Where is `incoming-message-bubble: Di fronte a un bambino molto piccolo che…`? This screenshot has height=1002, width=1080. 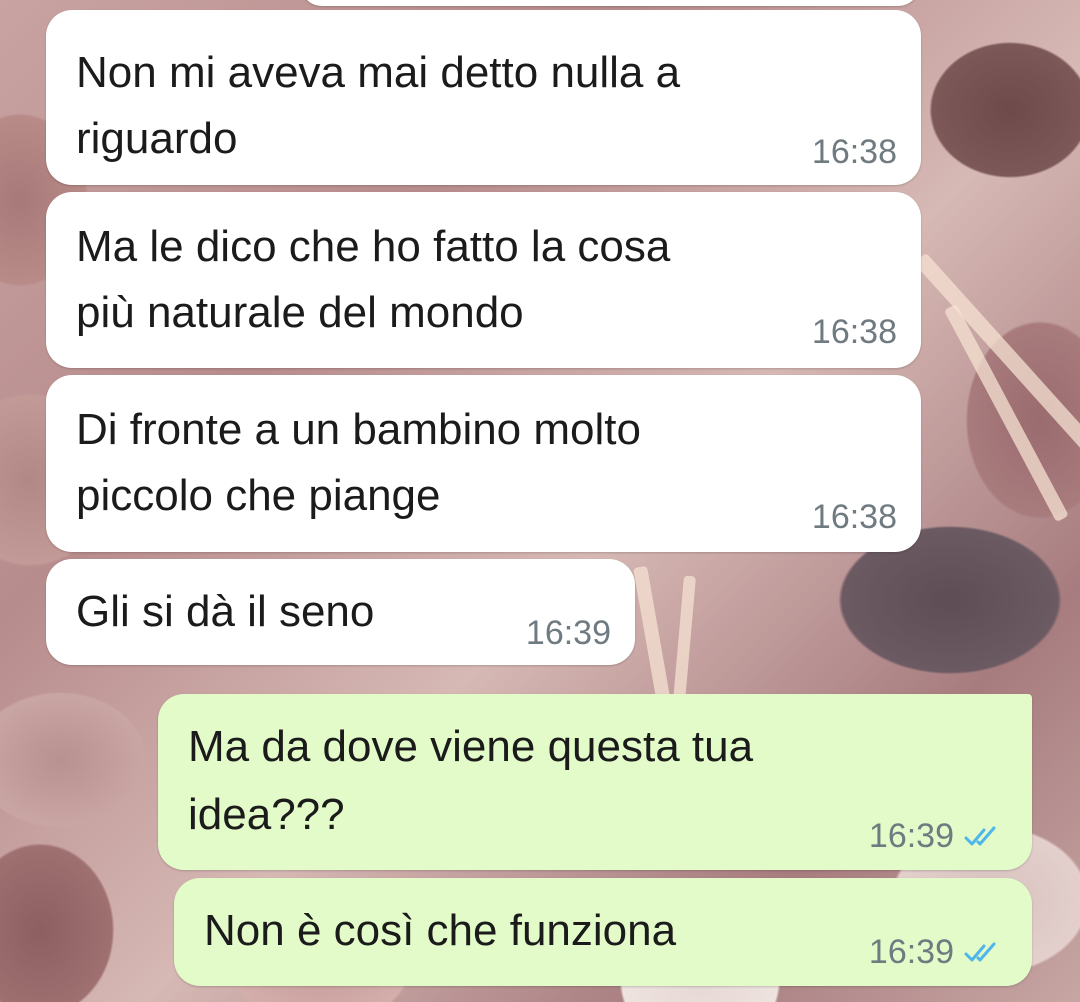
incoming-message-bubble: Di fronte a un bambino molto piccolo che… is located at coordinates (483, 463).